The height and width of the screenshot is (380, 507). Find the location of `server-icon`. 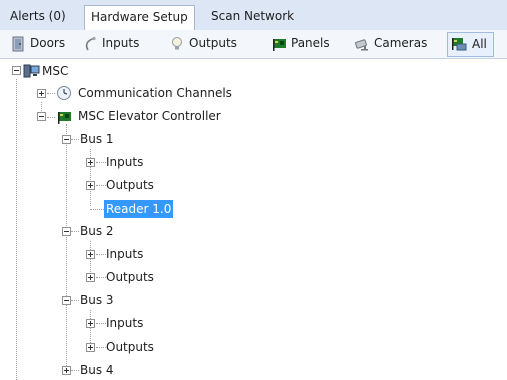

server-icon is located at coordinates (31, 71).